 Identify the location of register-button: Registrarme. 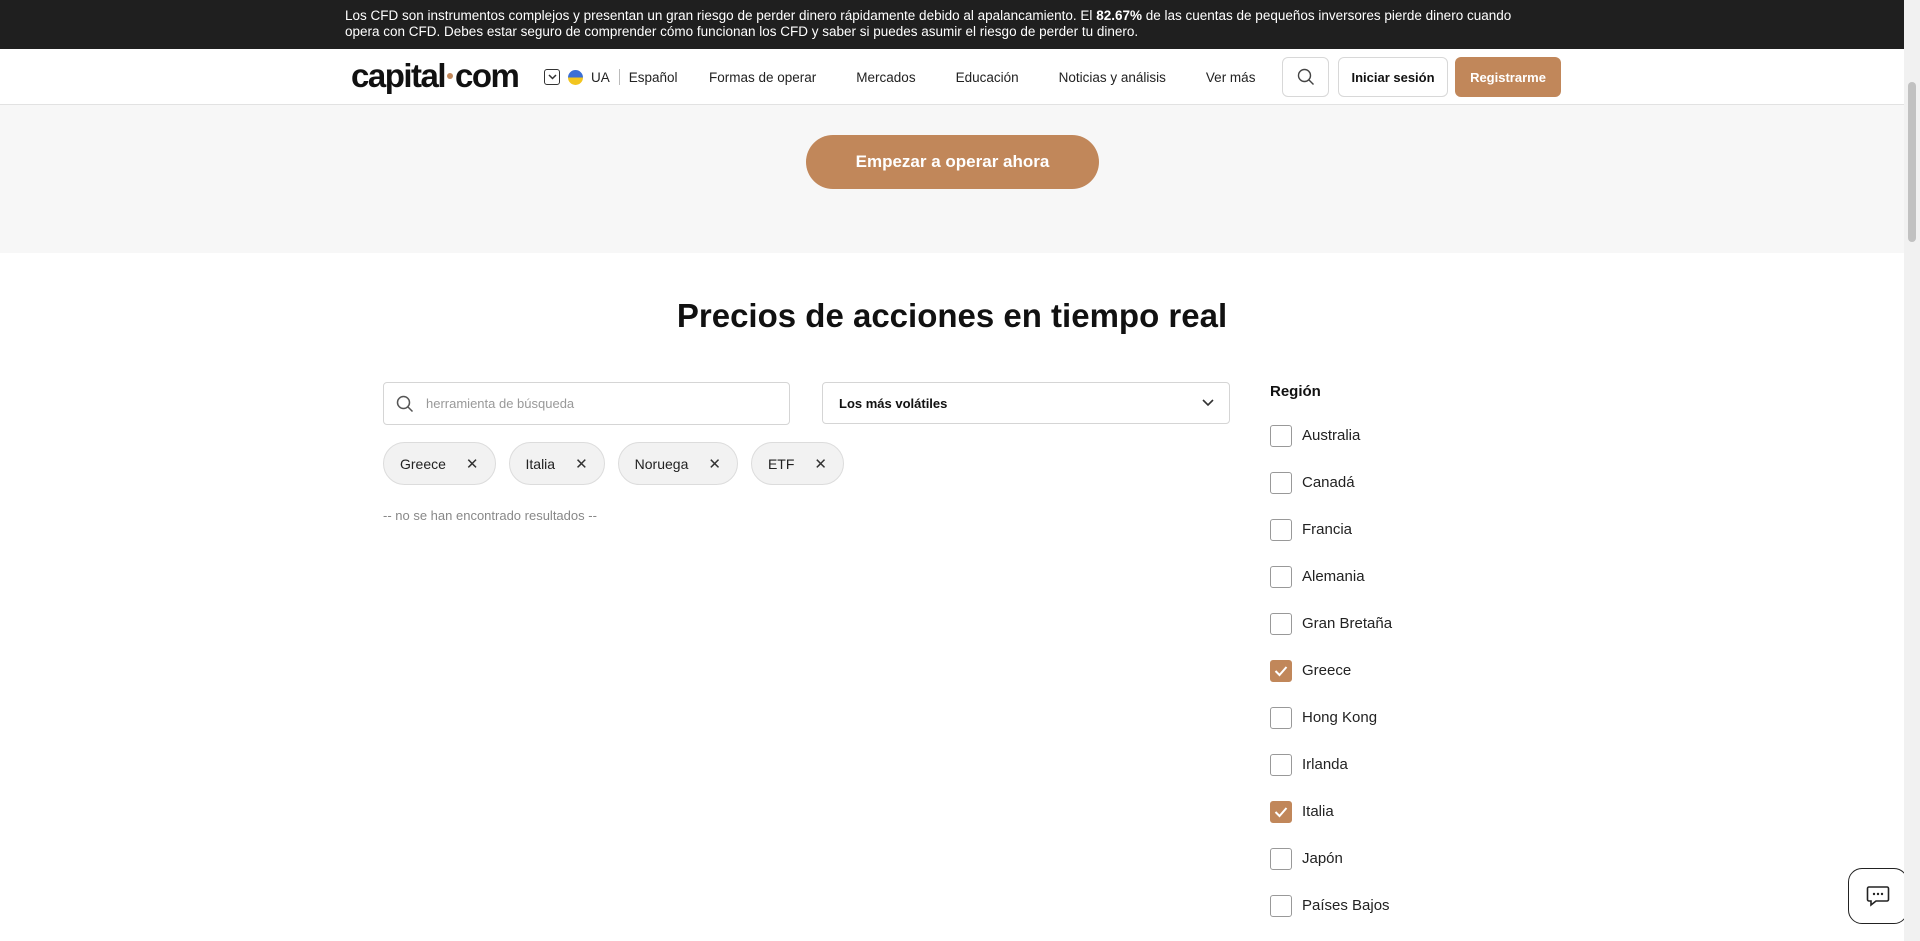
(1508, 77).